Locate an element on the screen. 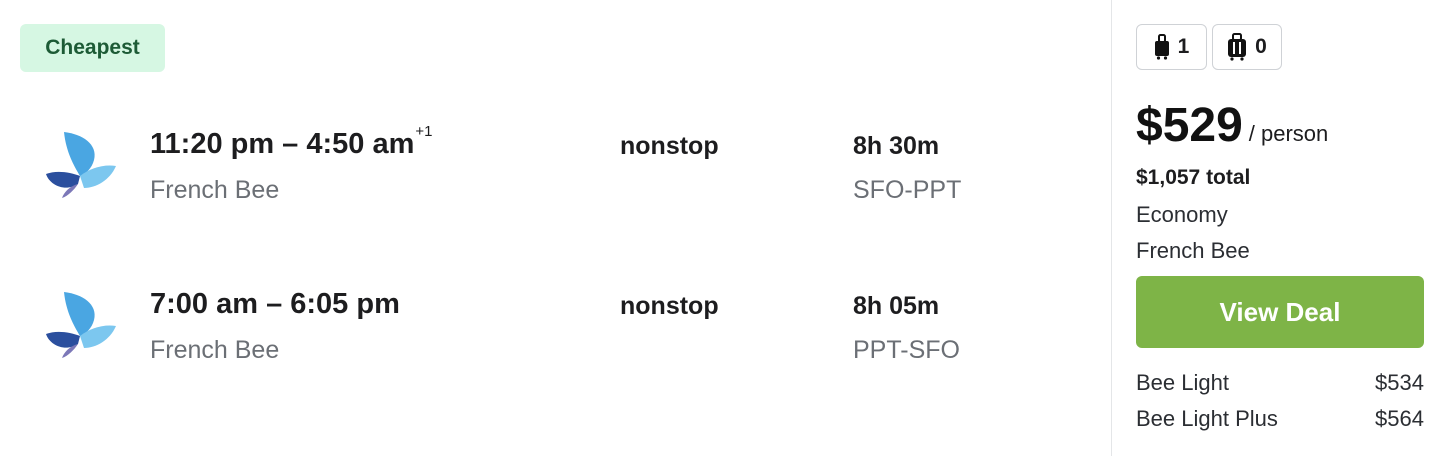 The height and width of the screenshot is (456, 1446). price-amount: $529 is located at coordinates (1189, 125).